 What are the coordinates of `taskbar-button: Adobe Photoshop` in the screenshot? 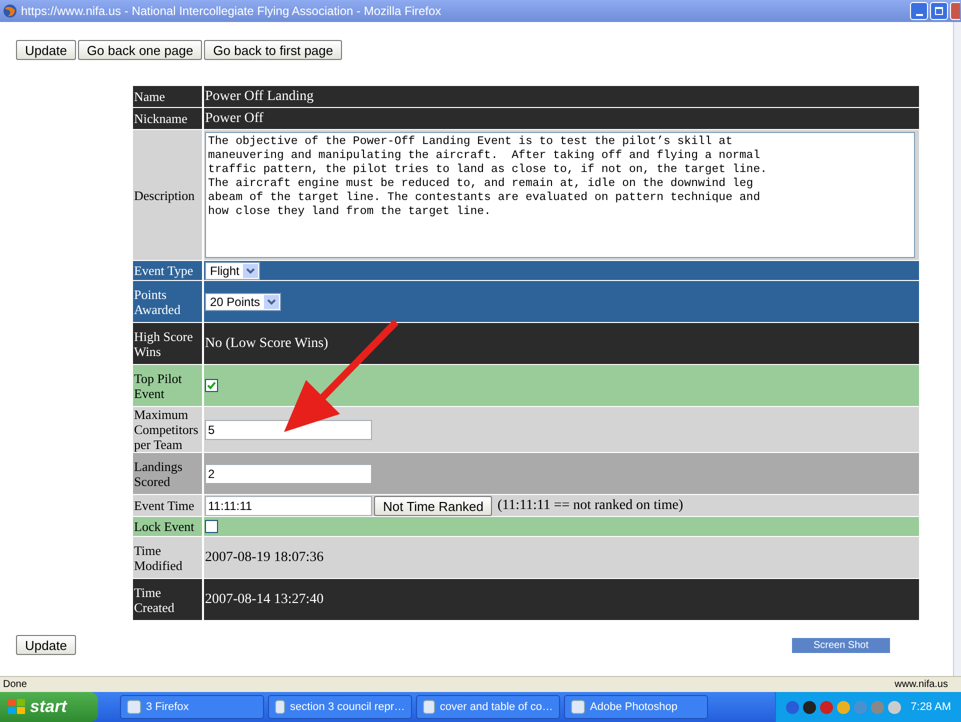 It's located at (636, 707).